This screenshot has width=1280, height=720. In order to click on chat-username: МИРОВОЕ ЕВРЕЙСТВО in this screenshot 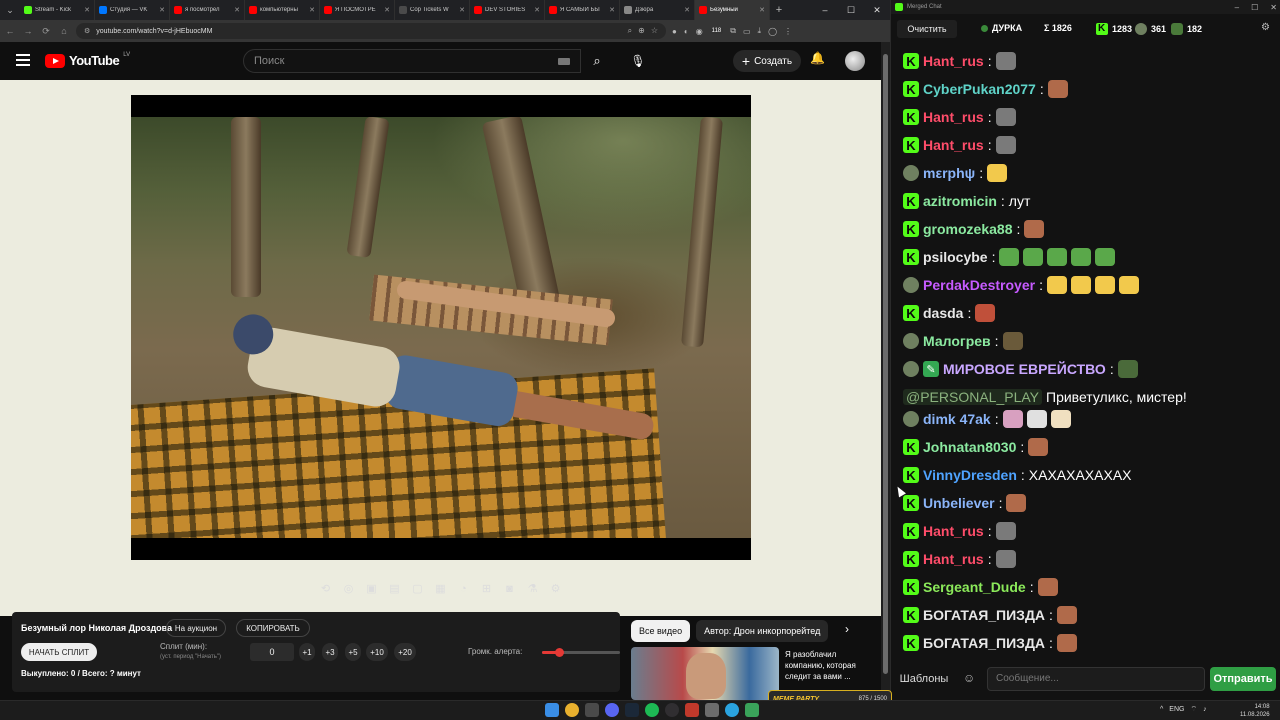, I will do `click(1024, 369)`.